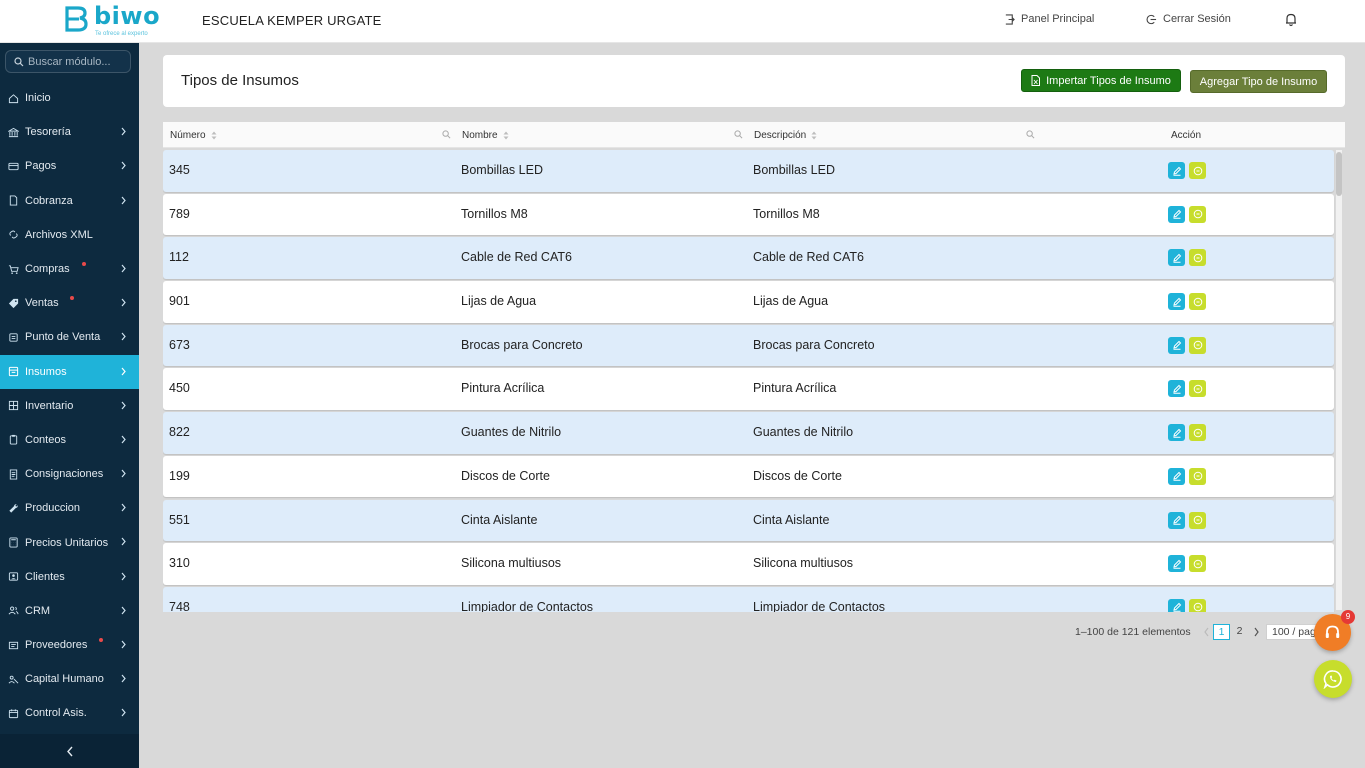 Image resolution: width=1365 pixels, height=768 pixels. I want to click on sidebar-item-precios-unitarios: Precios Unitarios, so click(69, 542).